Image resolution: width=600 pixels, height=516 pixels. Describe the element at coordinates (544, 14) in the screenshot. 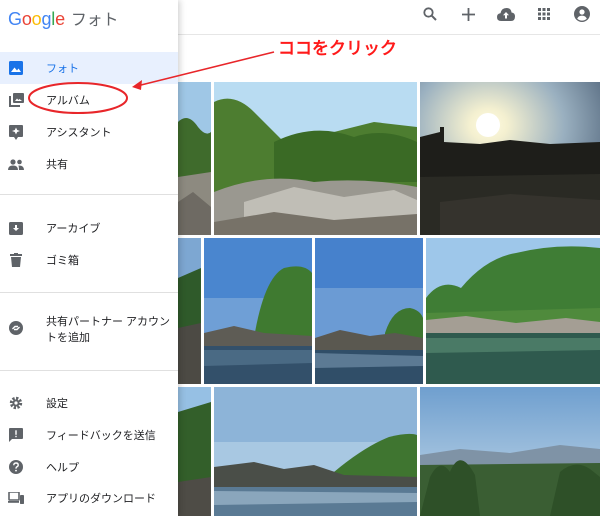

I see `apps-icon` at that location.